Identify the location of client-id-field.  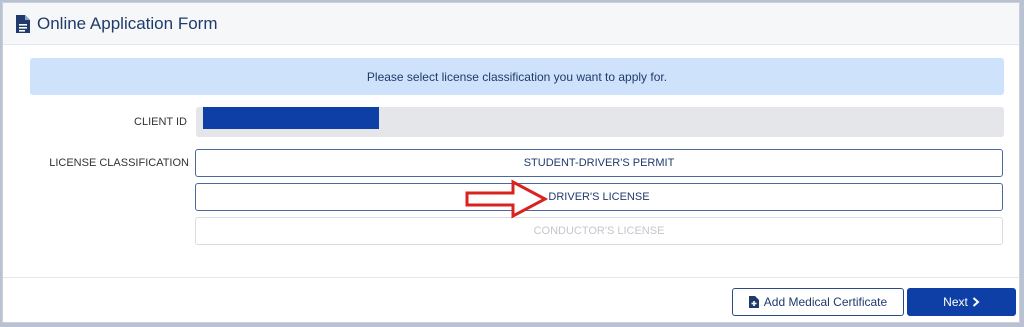
(600, 122).